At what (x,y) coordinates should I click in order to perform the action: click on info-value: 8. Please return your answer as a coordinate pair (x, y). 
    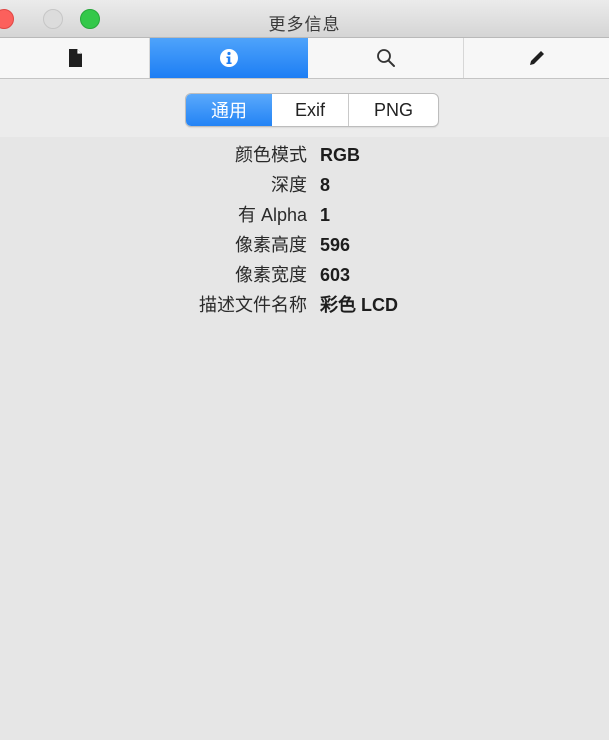
    Looking at the image, I should click on (325, 185).